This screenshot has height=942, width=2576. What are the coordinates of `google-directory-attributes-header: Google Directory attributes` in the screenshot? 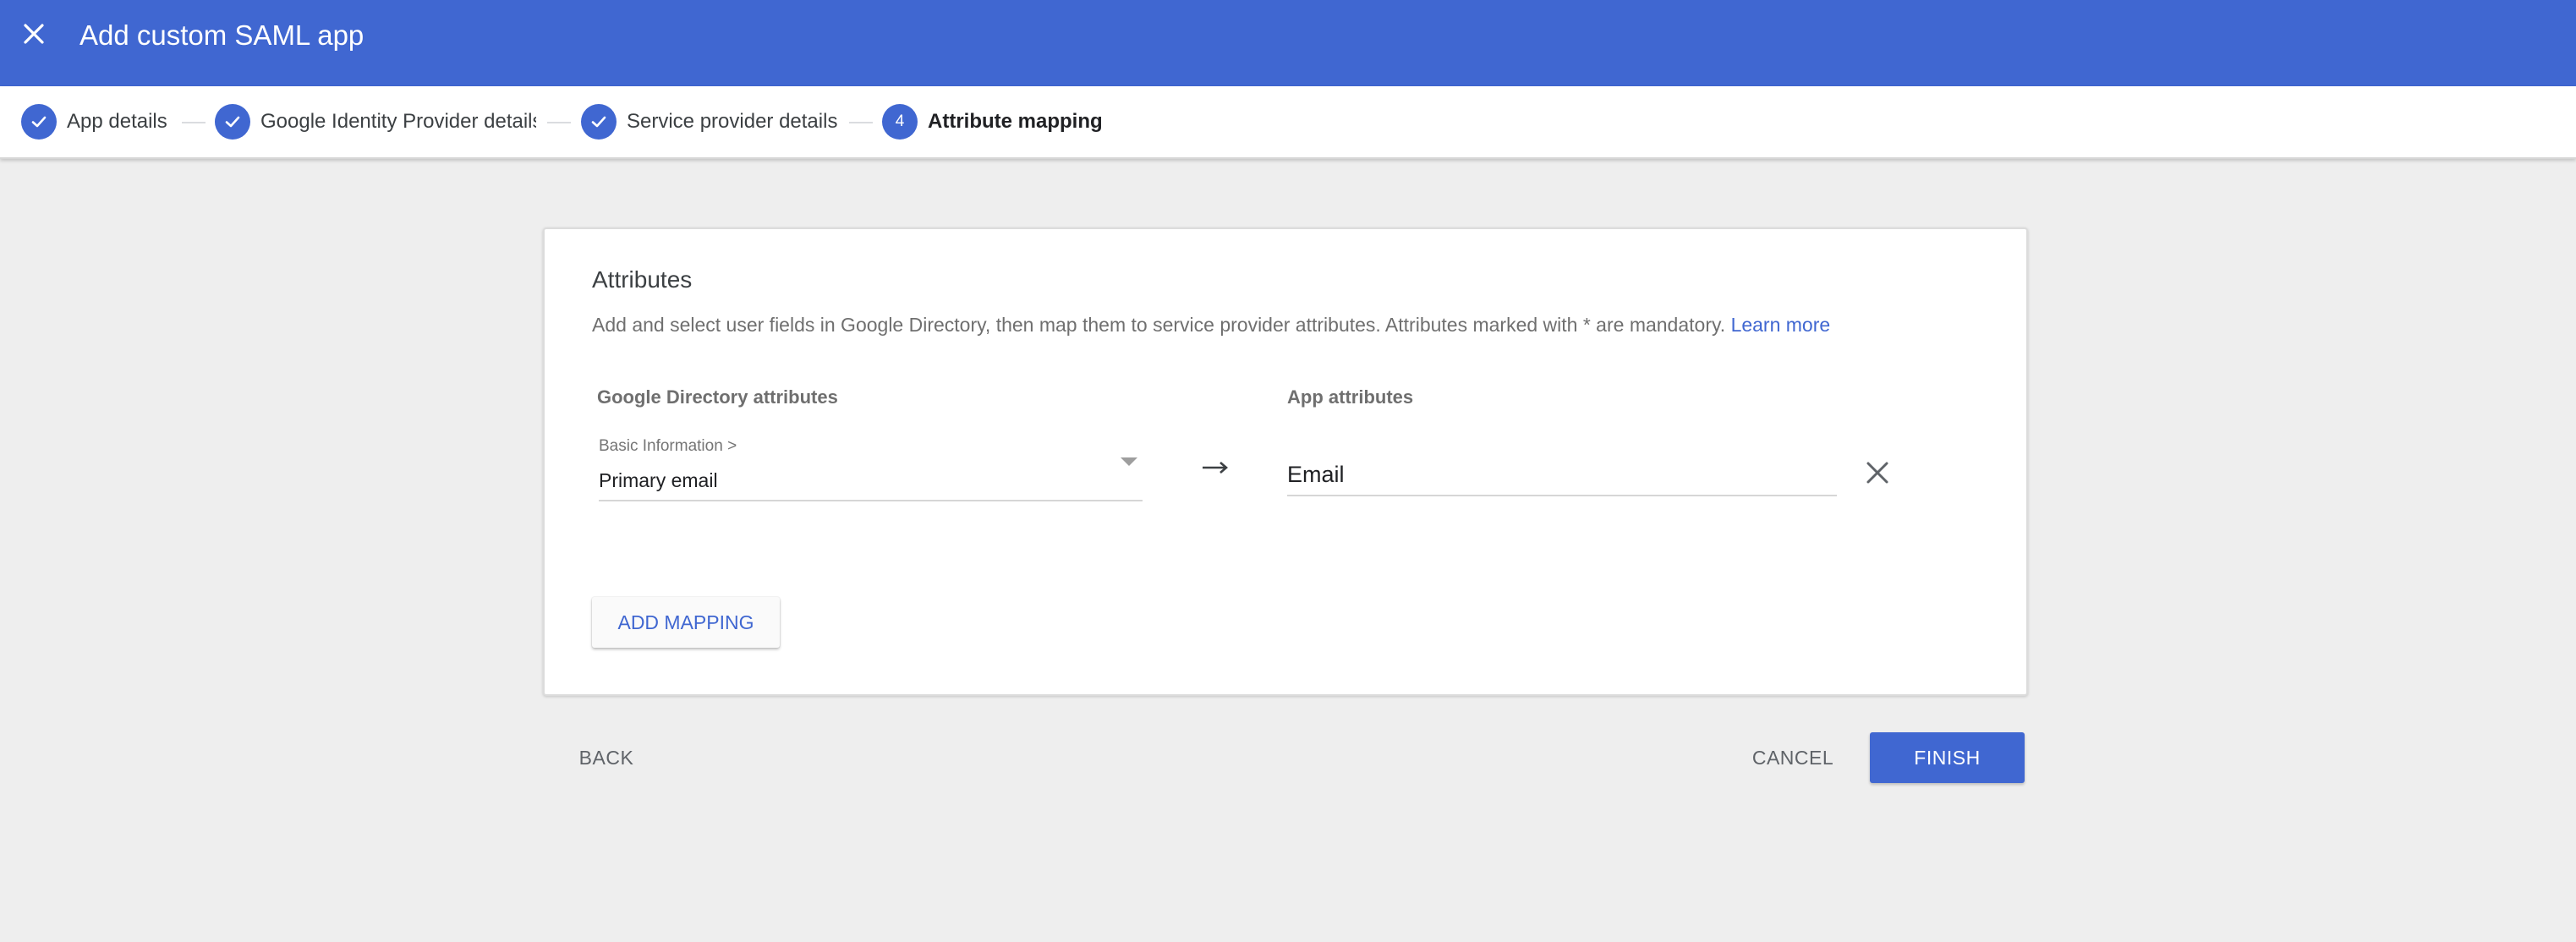 It's located at (717, 397).